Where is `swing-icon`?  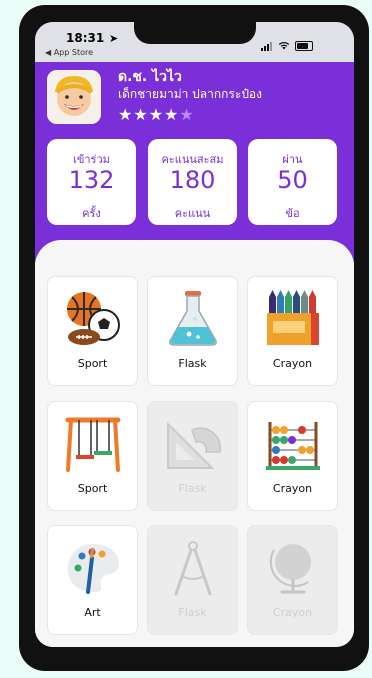
swing-icon is located at coordinates (93, 444).